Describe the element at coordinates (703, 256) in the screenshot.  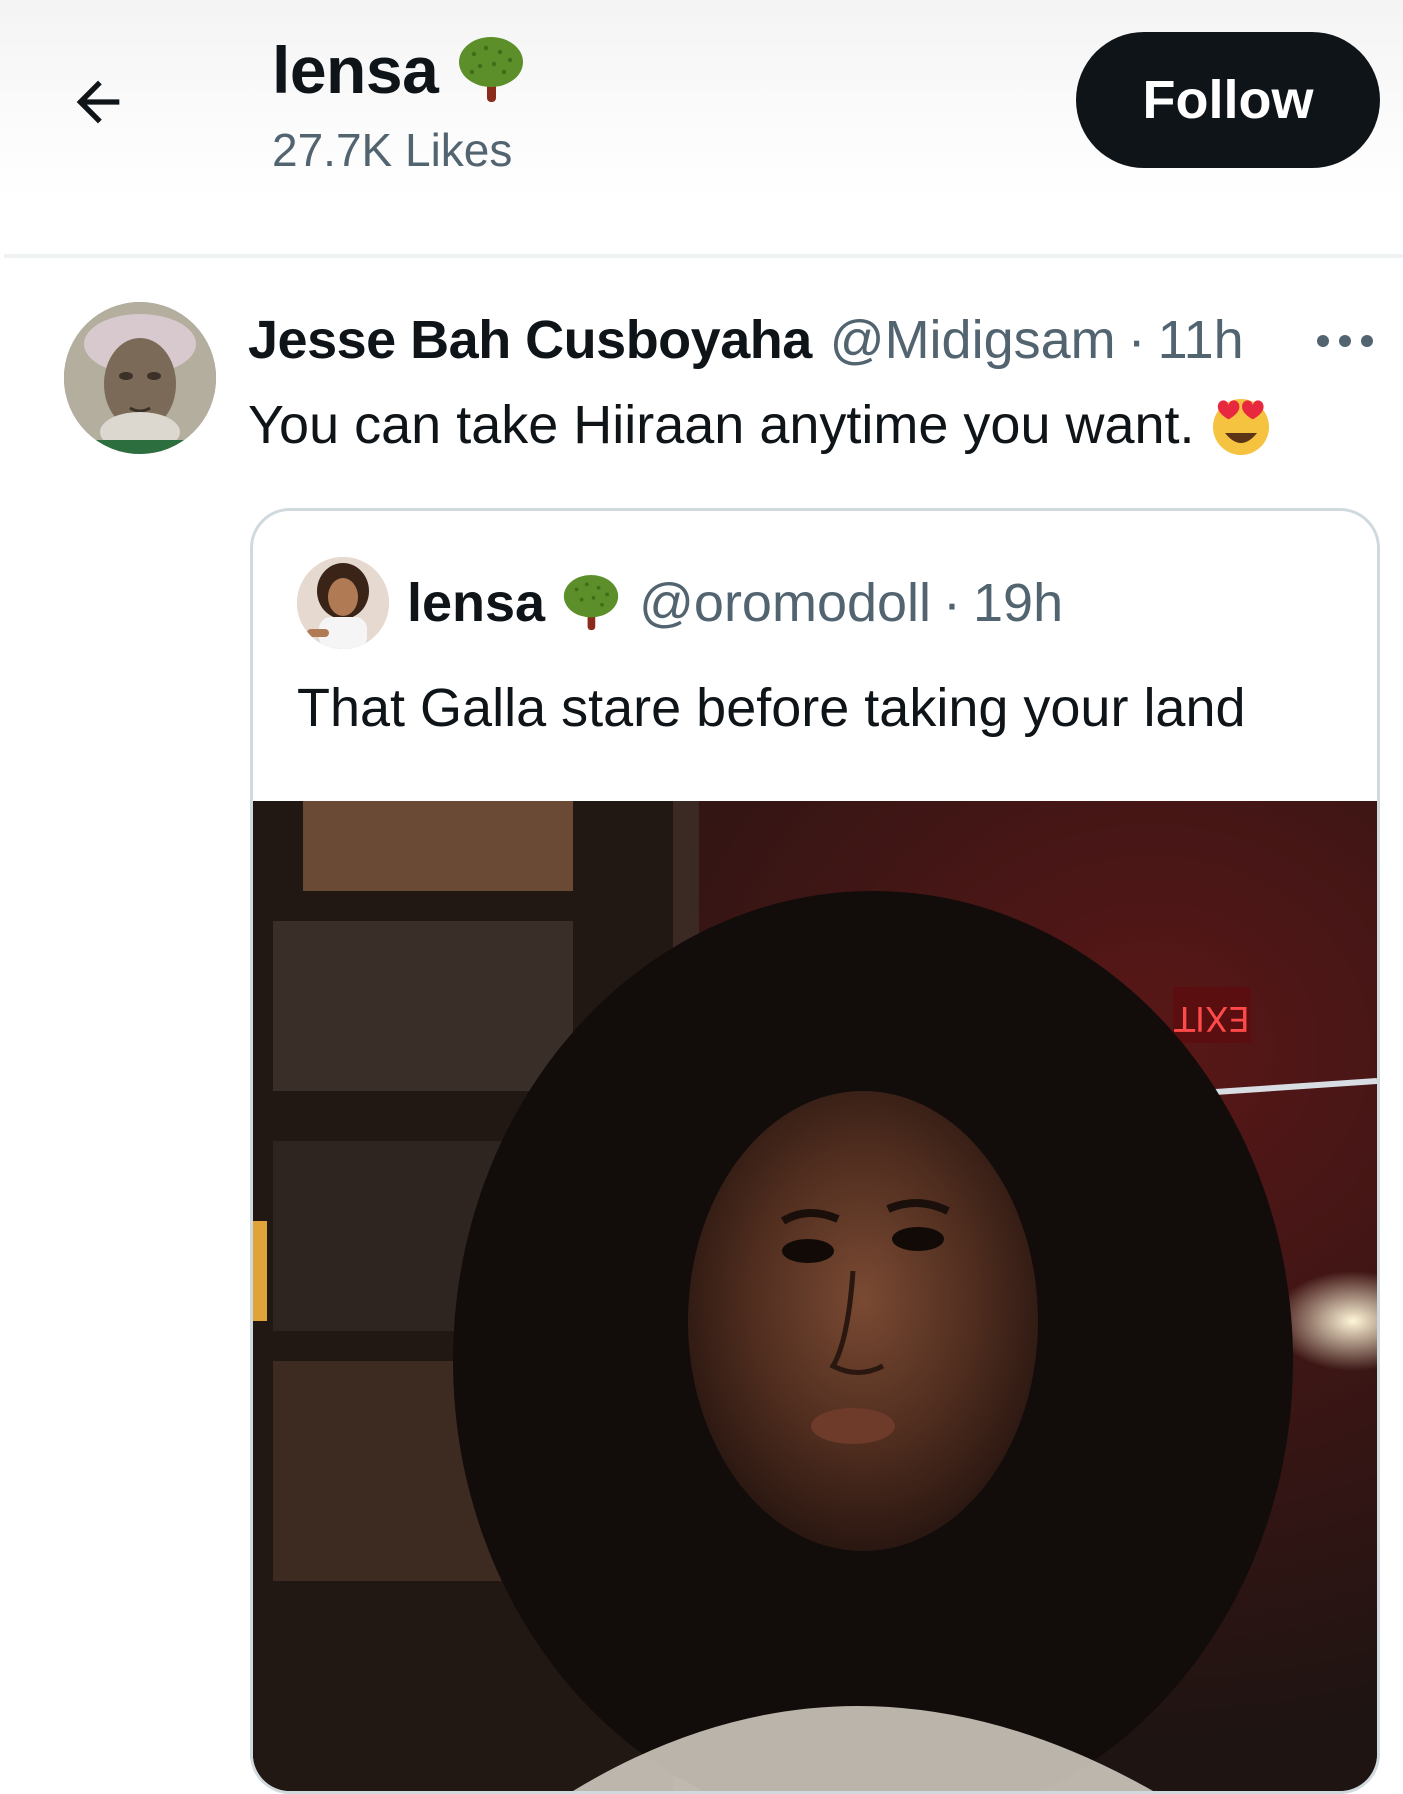
I see `header-divider` at that location.